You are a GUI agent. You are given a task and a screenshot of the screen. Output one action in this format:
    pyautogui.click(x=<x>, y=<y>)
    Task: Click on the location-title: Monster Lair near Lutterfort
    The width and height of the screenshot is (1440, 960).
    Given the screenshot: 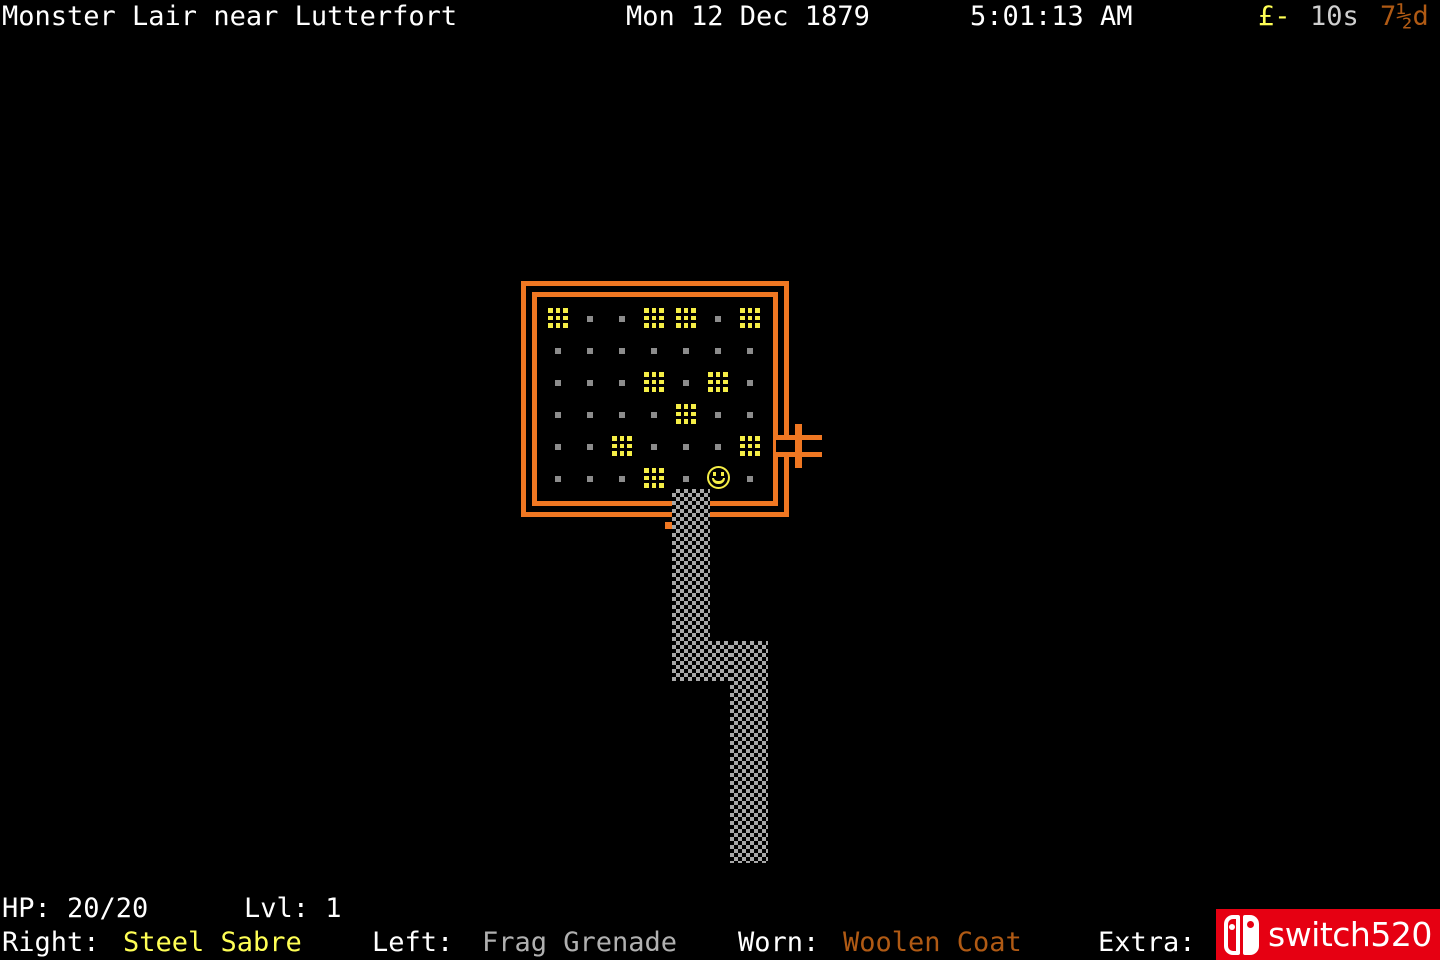 What is the action you would take?
    pyautogui.click(x=230, y=16)
    